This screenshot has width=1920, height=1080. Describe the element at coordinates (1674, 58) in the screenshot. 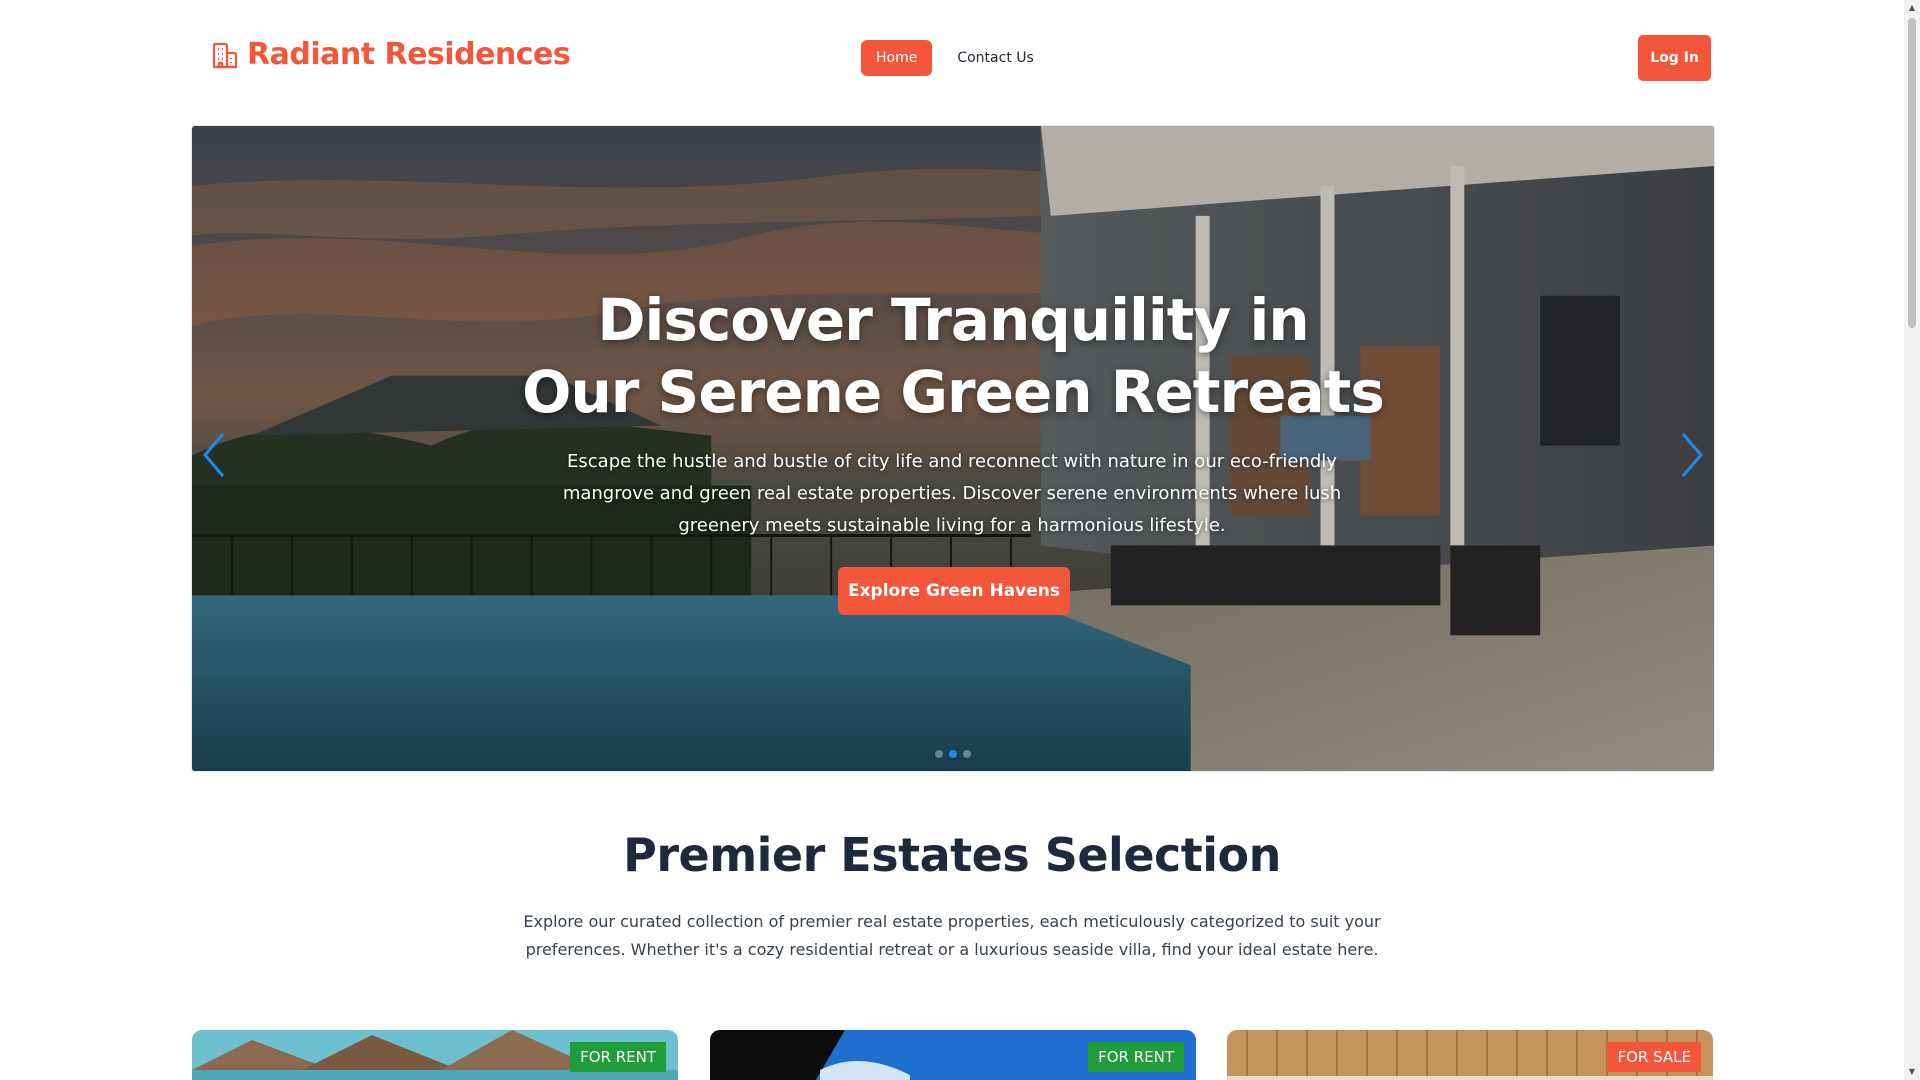

I see `login-button: Log In` at that location.